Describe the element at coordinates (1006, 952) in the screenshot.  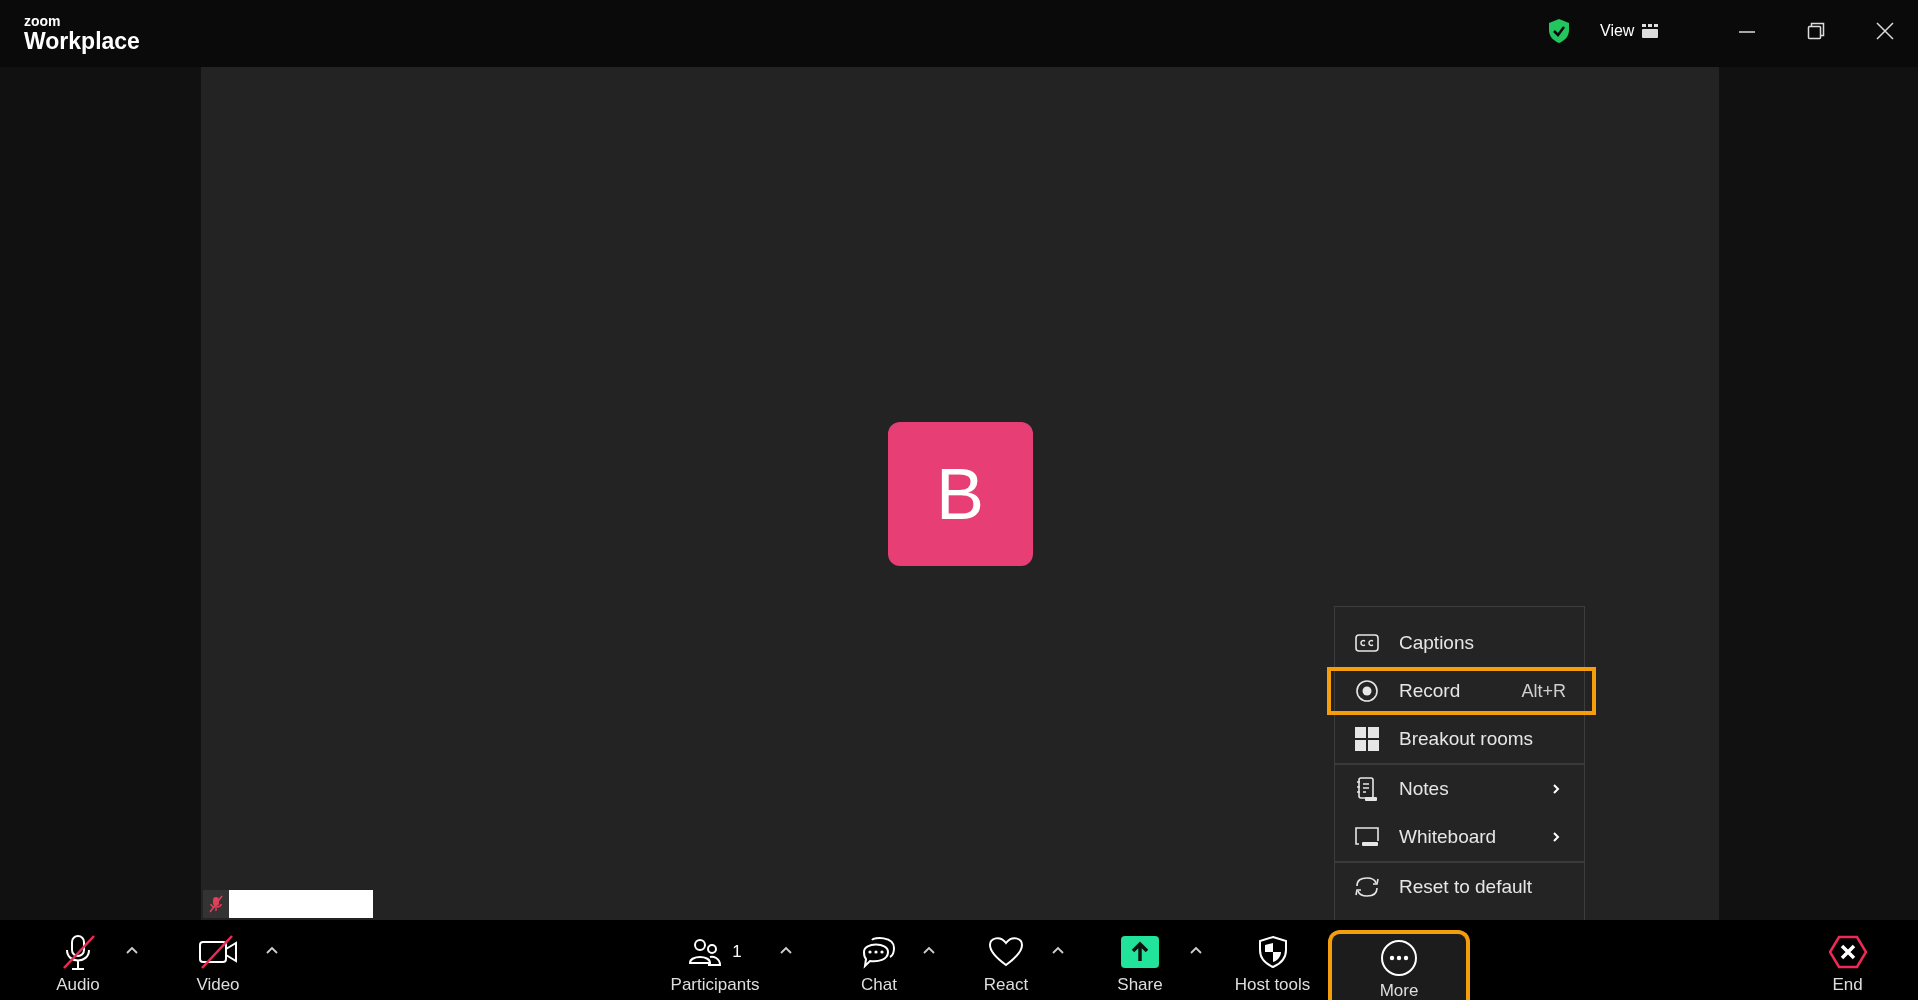
I see `heart-icon` at that location.